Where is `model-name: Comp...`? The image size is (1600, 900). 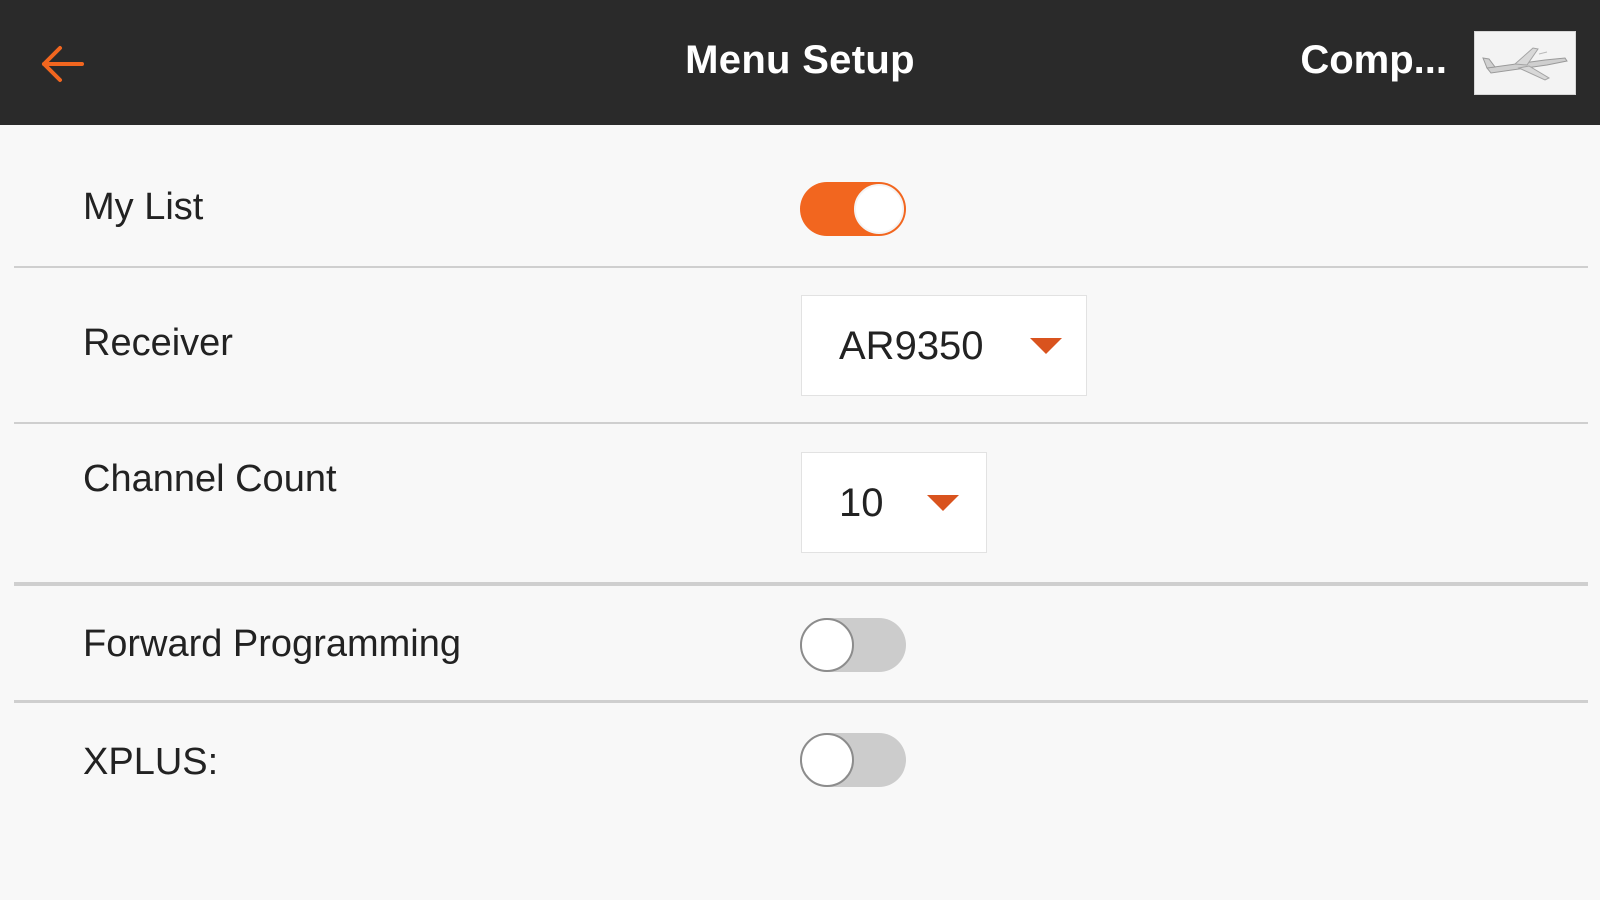 model-name: Comp... is located at coordinates (1373, 60).